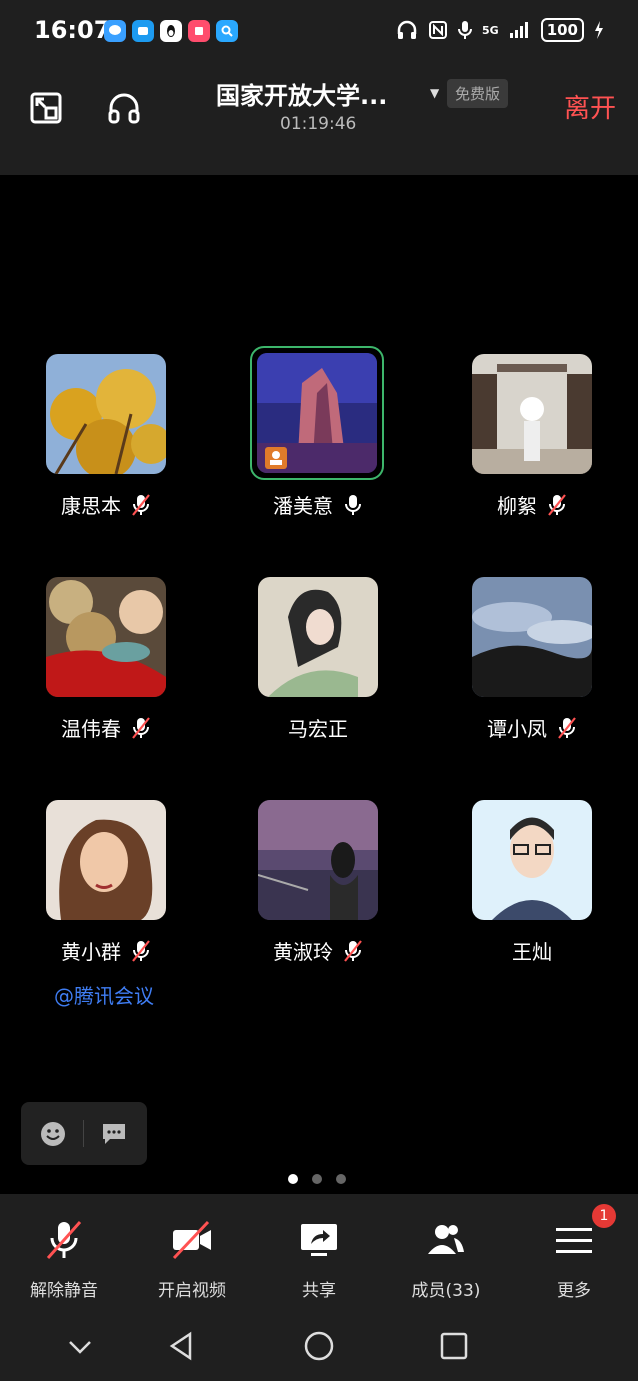  I want to click on chat-icon, so click(114, 1134).